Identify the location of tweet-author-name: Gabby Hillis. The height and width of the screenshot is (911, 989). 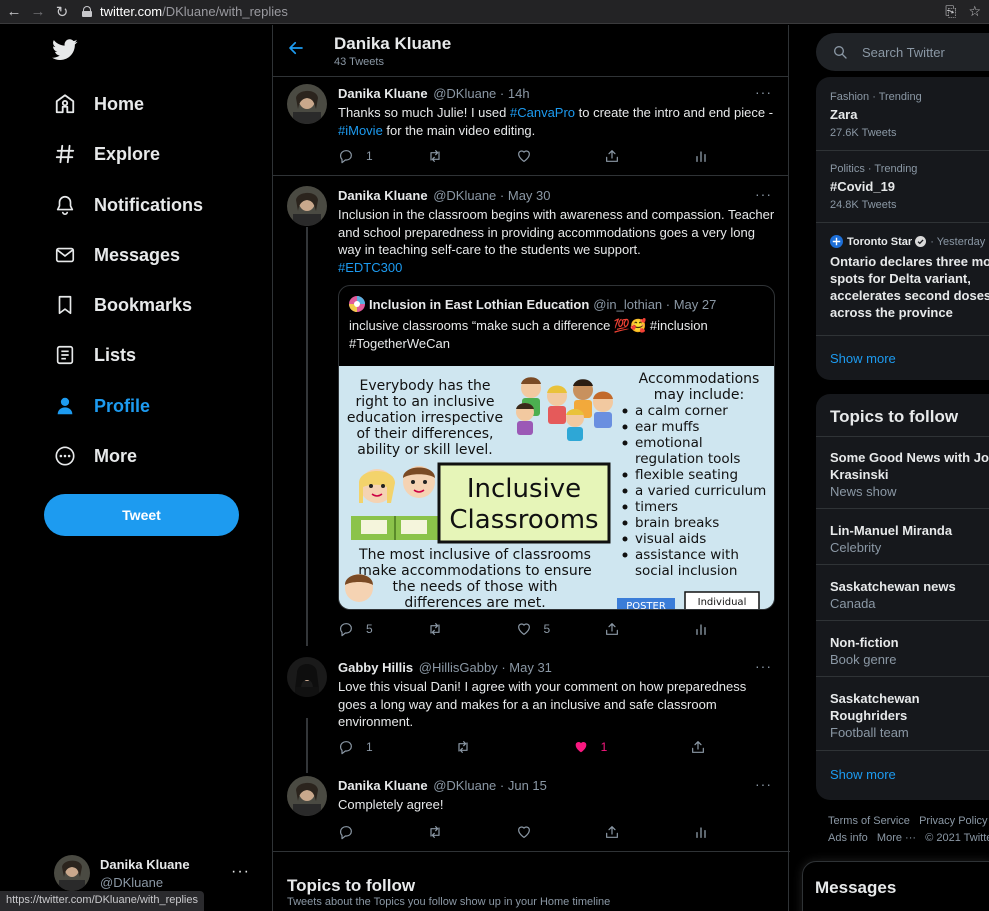
(375, 667).